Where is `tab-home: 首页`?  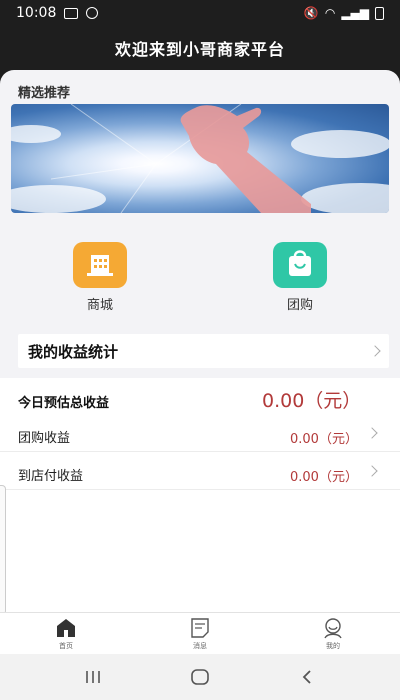 tab-home: 首页 is located at coordinates (66, 634).